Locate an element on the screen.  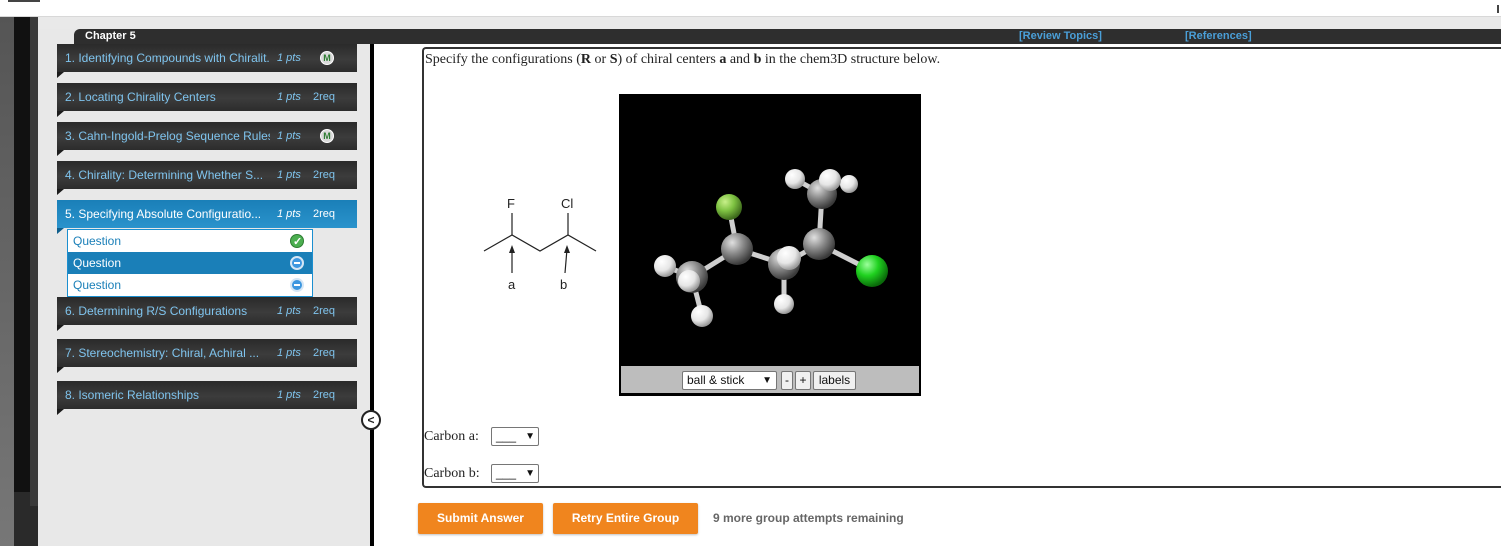
chapter-header: Chapter 5 [Review Topics] [References] is located at coordinates (787, 36).